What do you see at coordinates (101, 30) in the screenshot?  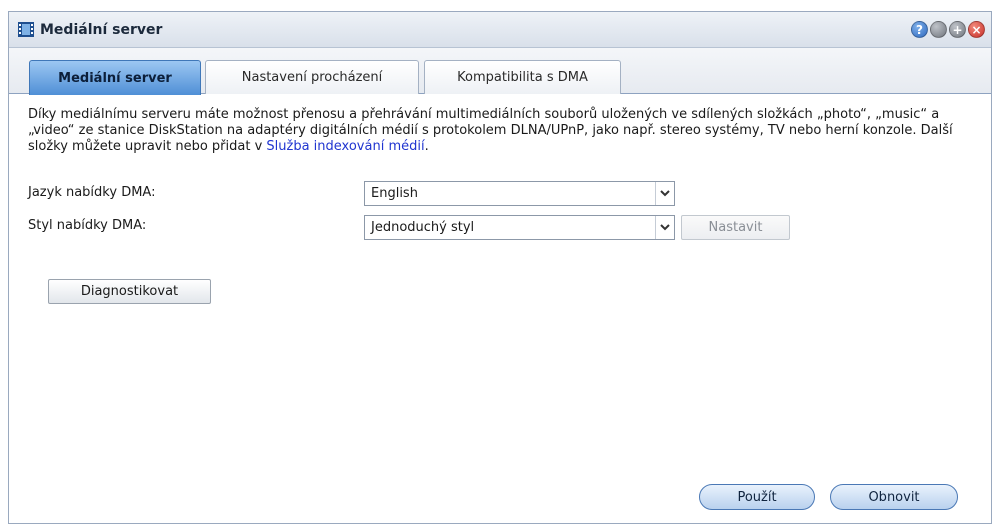 I see `window-title: Mediální server` at bounding box center [101, 30].